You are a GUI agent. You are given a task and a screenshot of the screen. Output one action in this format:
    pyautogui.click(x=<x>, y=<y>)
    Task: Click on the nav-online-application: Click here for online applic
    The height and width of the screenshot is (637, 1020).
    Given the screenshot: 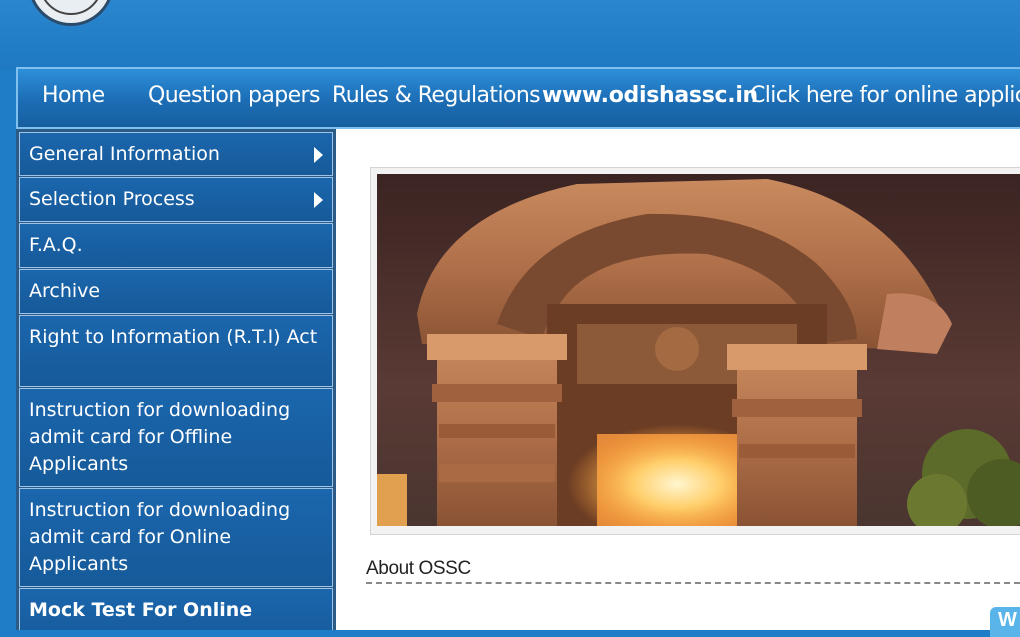 What is the action you would take?
    pyautogui.click(x=885, y=95)
    